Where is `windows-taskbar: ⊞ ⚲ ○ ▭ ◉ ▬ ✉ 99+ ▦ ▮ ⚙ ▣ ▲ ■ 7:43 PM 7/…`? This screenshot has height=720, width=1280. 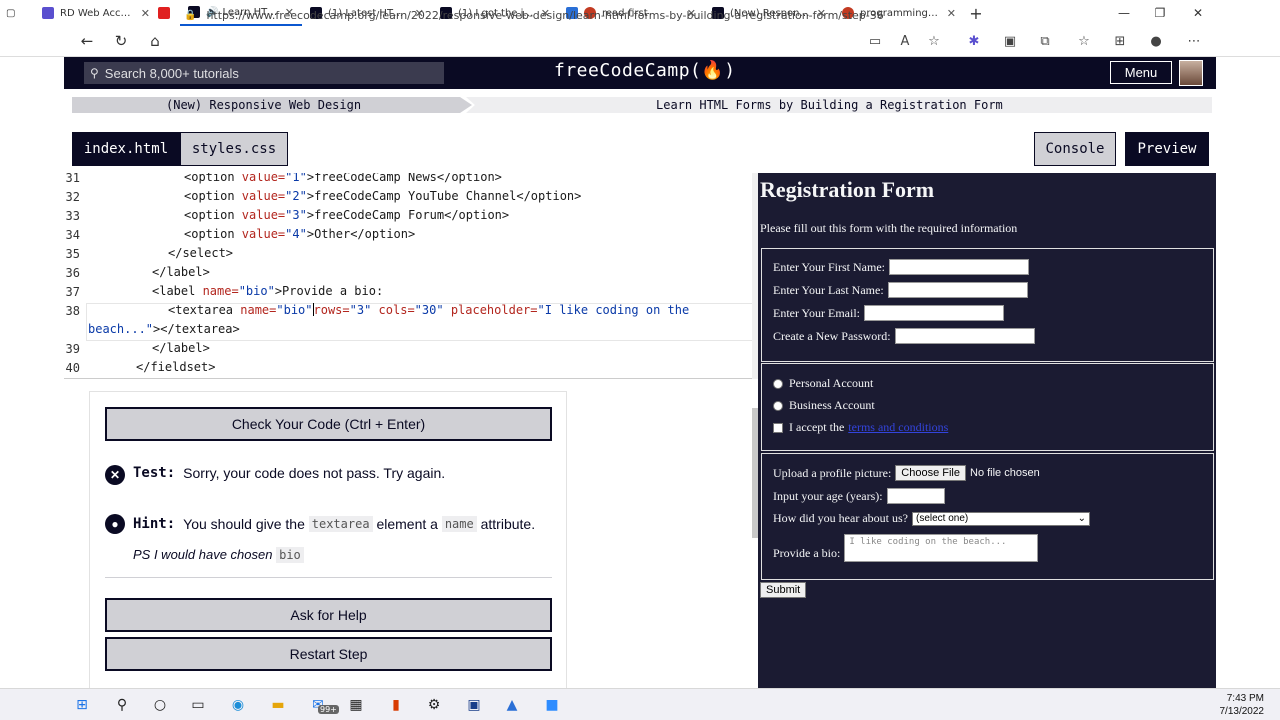 windows-taskbar: ⊞ ⚲ ○ ▭ ◉ ▬ ✉ 99+ ▦ ▮ ⚙ ▣ ▲ ■ 7:43 PM 7/… is located at coordinates (640, 704).